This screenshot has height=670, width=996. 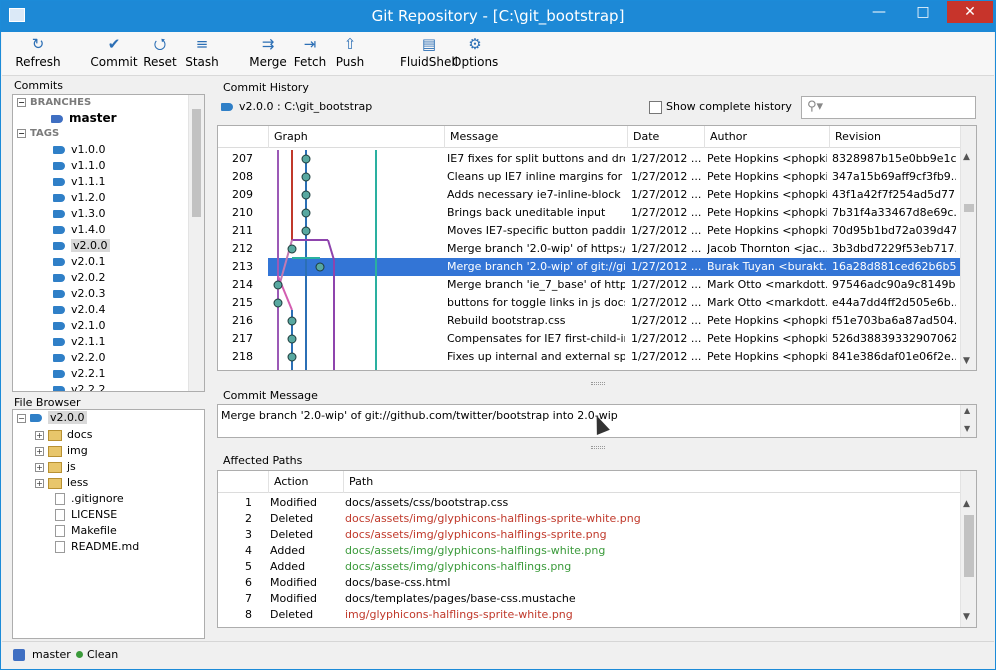 What do you see at coordinates (79, 198) in the screenshot?
I see `tag-item: v1.2.0` at bounding box center [79, 198].